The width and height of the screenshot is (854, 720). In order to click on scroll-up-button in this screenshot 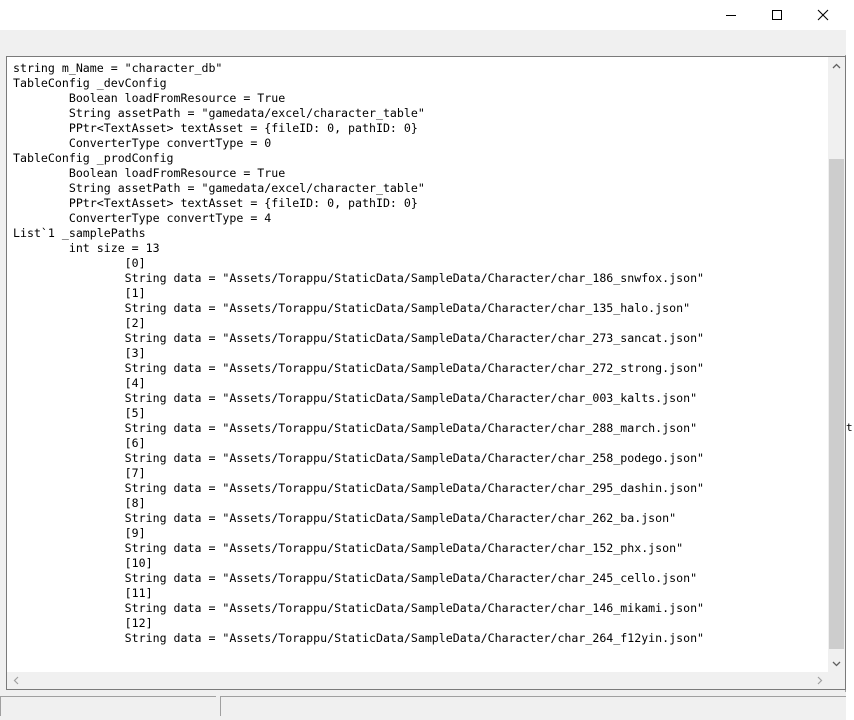, I will do `click(836, 65)`.